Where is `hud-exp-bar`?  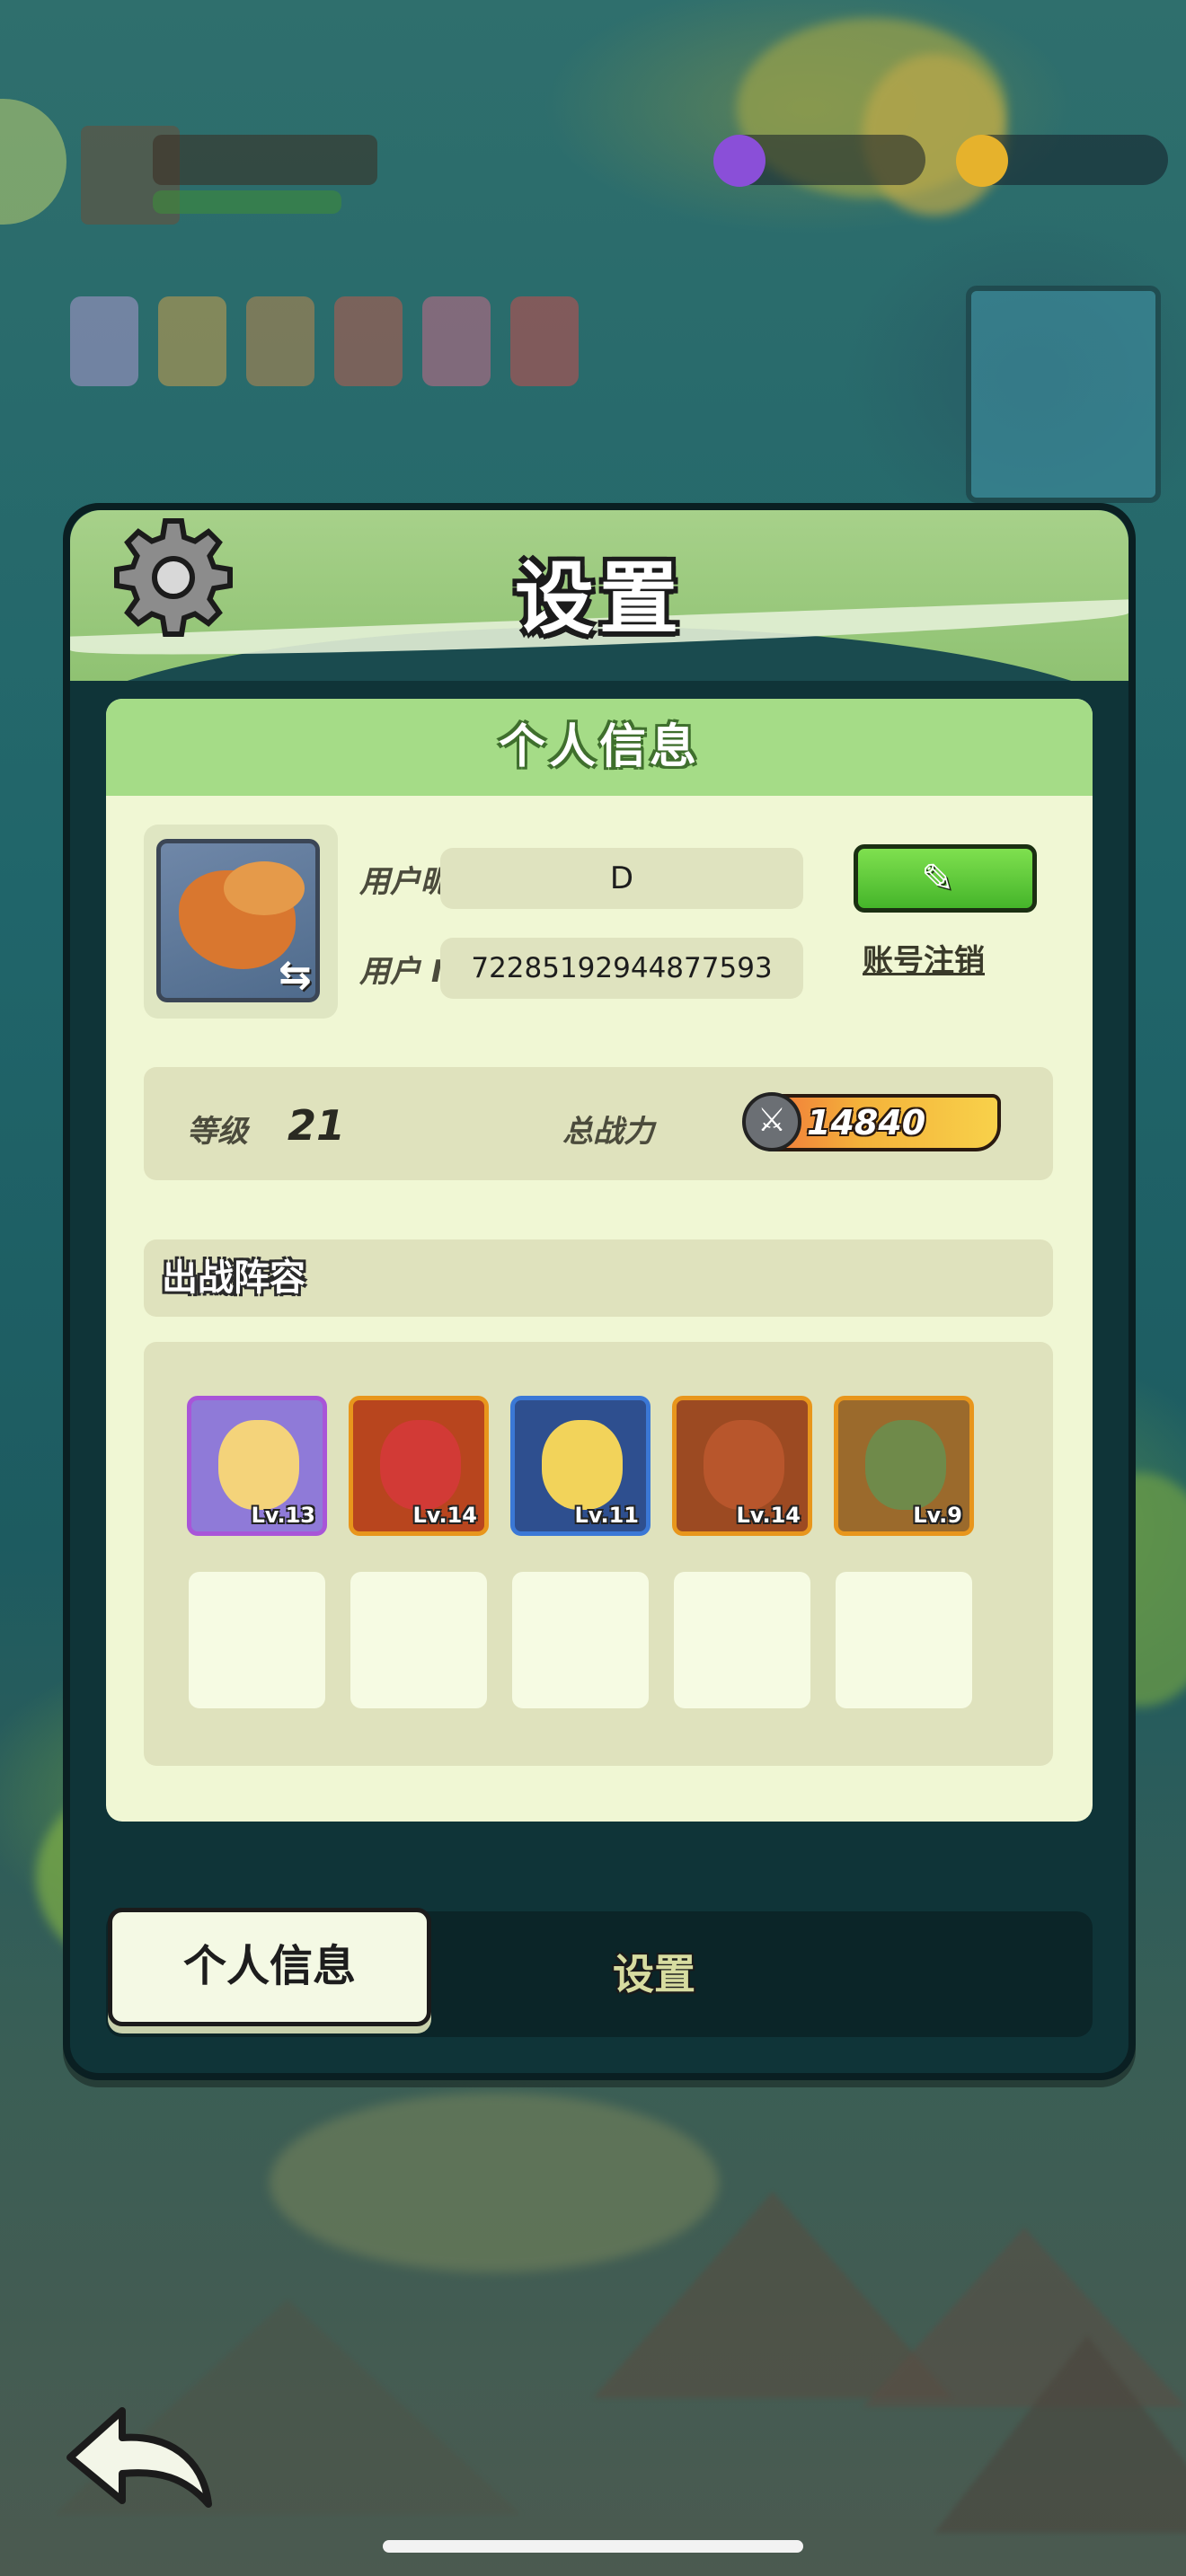 hud-exp-bar is located at coordinates (247, 202).